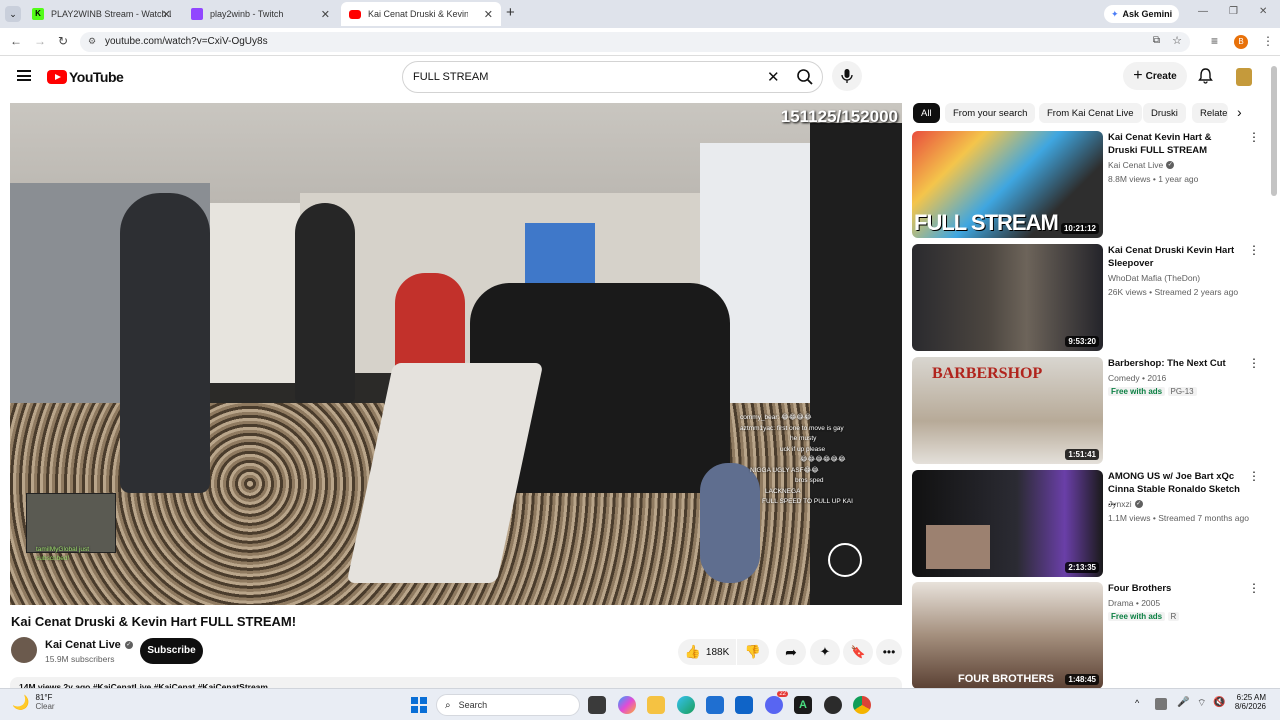  What do you see at coordinates (707, 652) in the screenshot?
I see `like-button: 👍 188K` at bounding box center [707, 652].